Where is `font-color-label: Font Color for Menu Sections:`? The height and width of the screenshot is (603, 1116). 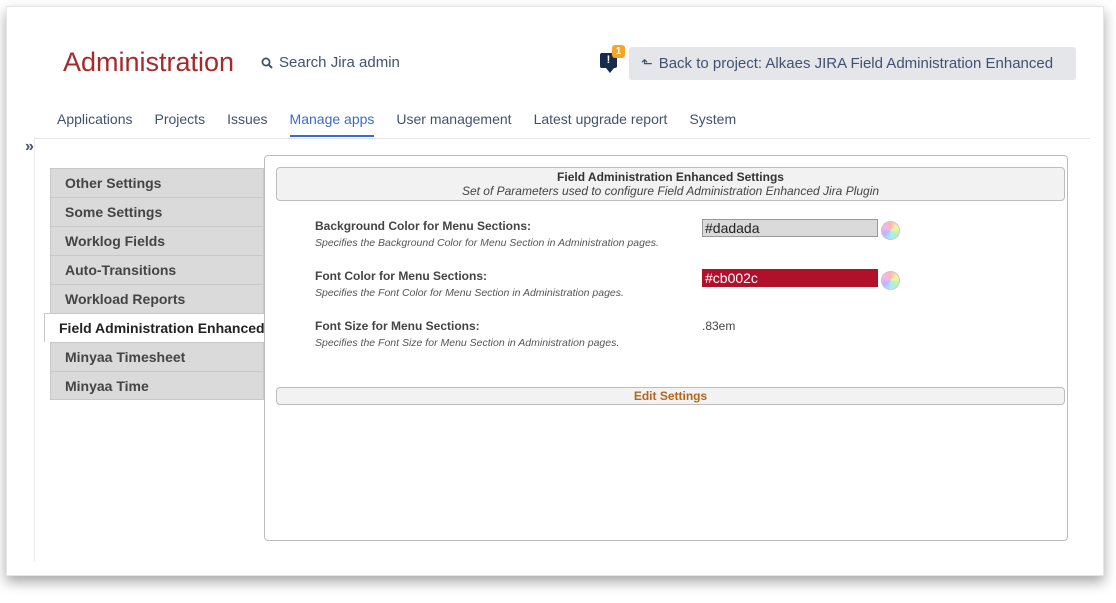 font-color-label: Font Color for Menu Sections: is located at coordinates (401, 276).